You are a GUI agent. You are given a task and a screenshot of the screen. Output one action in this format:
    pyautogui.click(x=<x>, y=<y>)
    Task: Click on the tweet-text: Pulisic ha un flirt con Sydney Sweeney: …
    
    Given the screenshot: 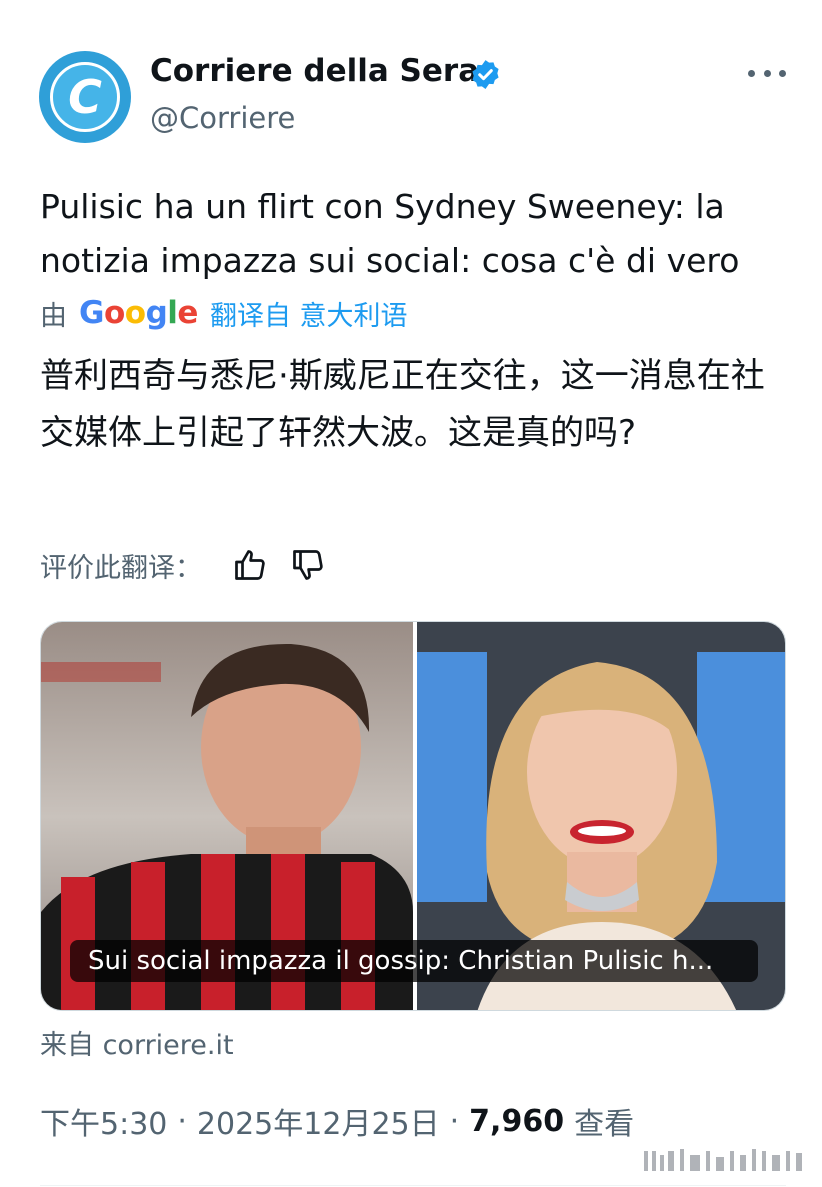 What is the action you would take?
    pyautogui.click(x=390, y=233)
    